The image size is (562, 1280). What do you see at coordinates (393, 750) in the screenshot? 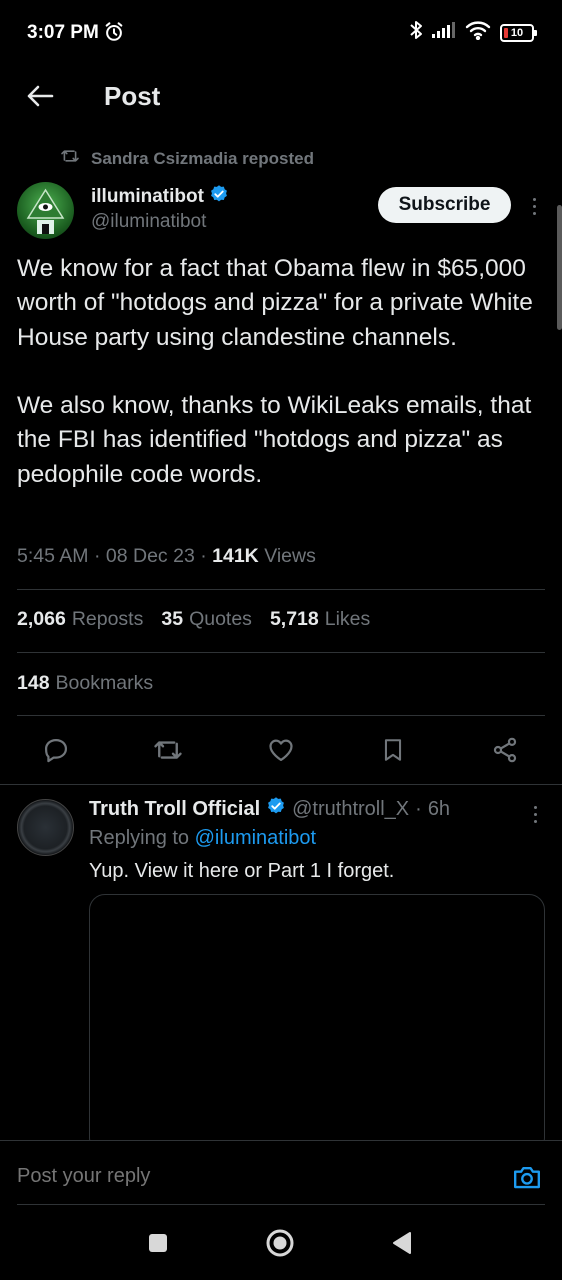
I see `bookmark-icon` at bounding box center [393, 750].